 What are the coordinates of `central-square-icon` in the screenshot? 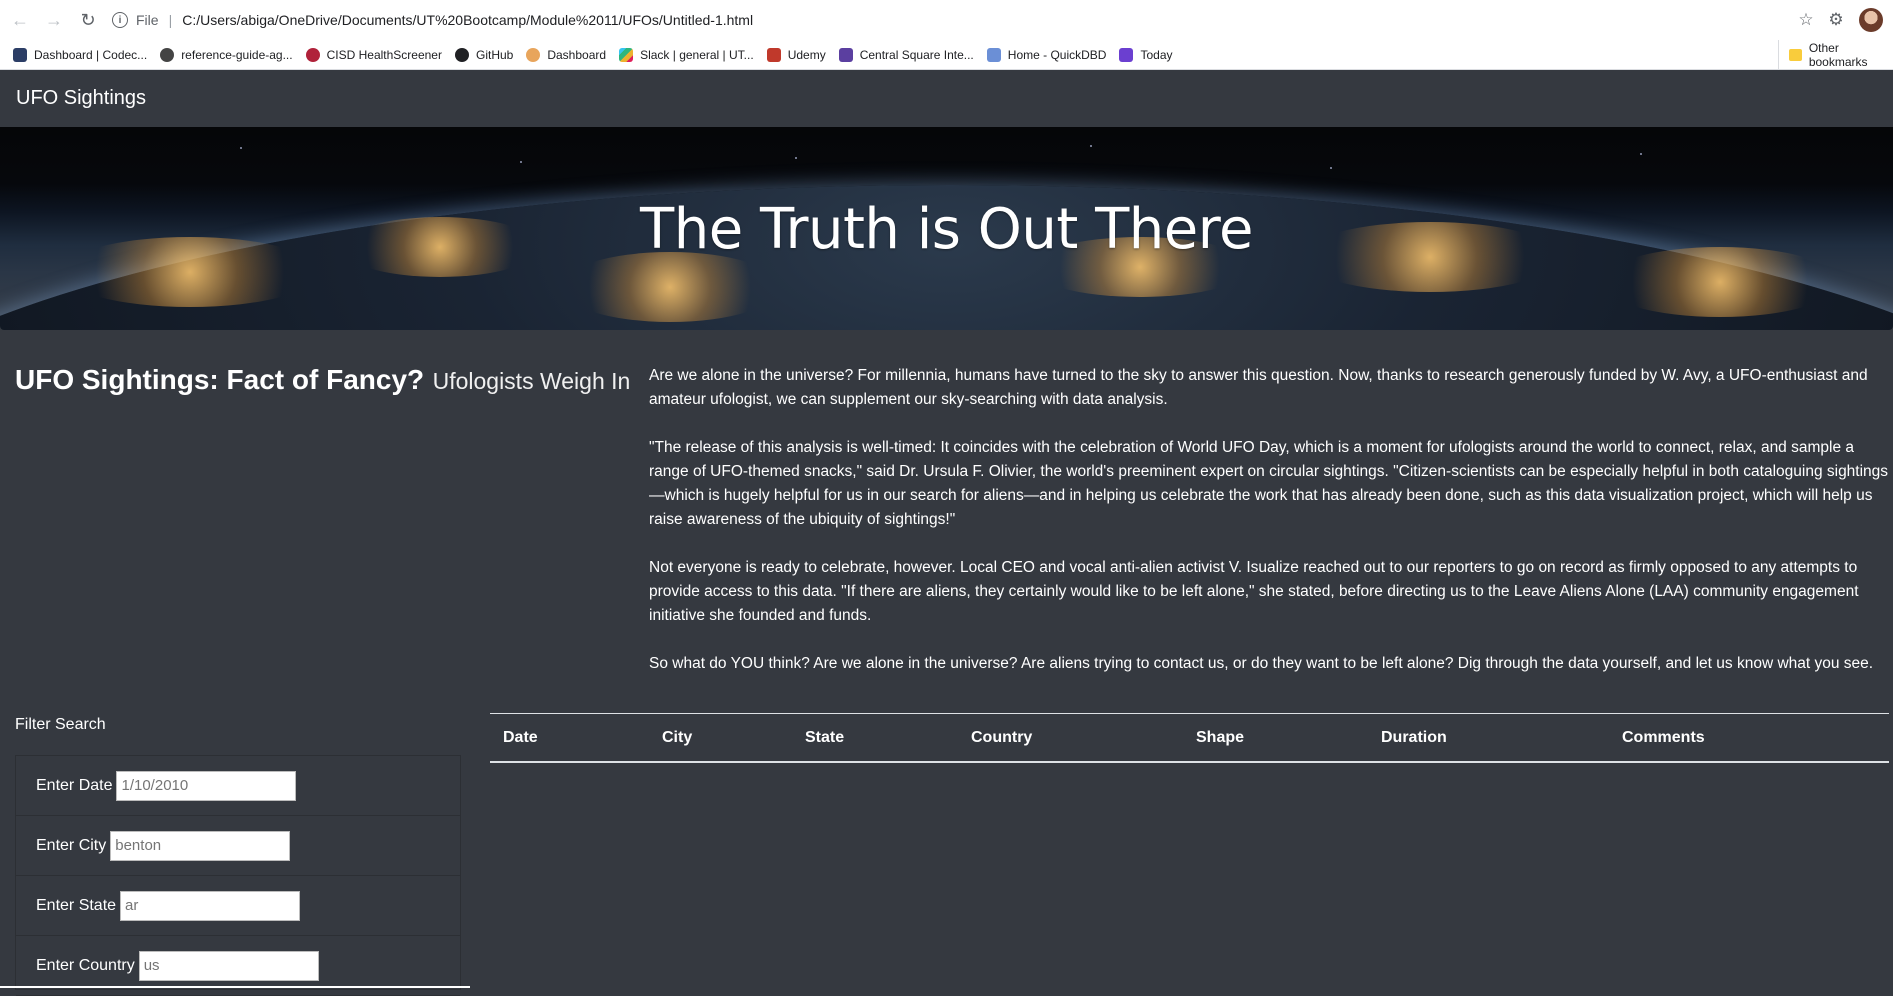 It's located at (845, 54).